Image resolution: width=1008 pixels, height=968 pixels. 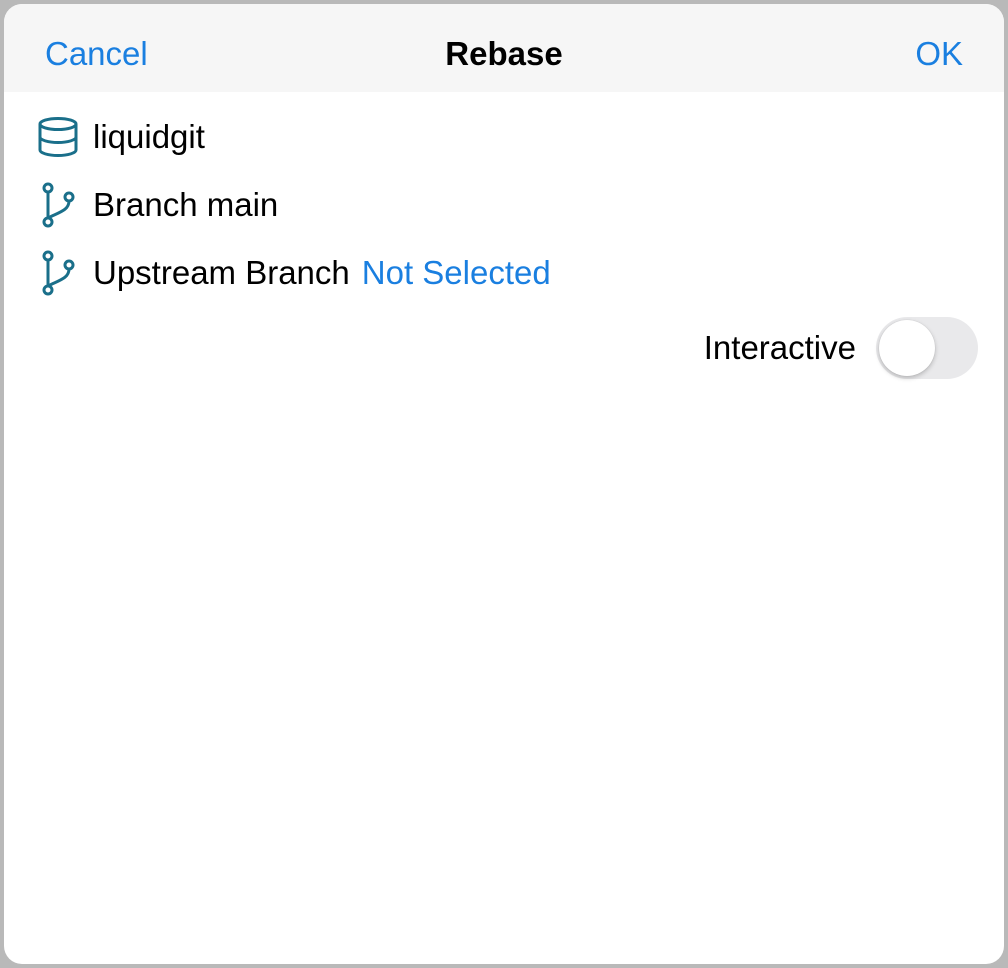 I want to click on interactive-toggle, so click(x=927, y=348).